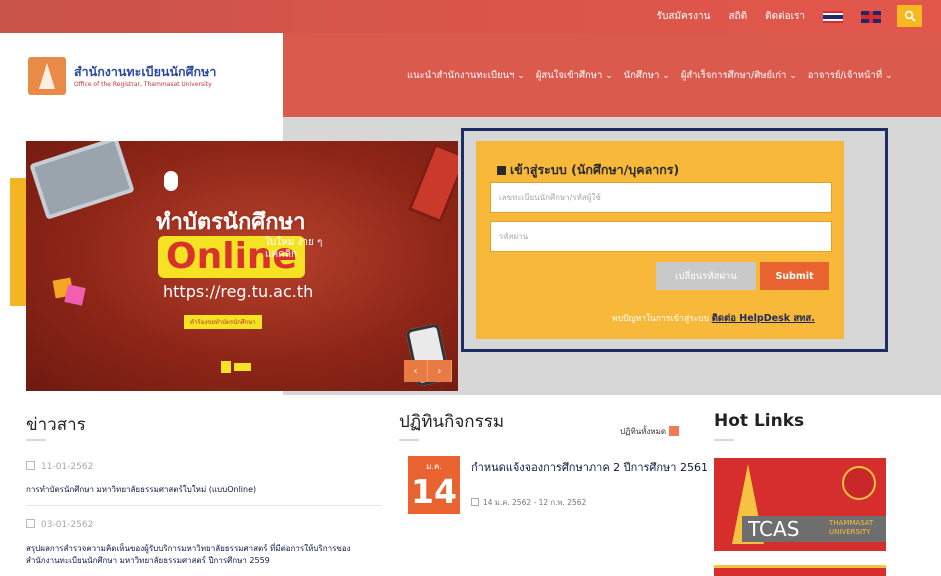 Image resolution: width=941 pixels, height=576 pixels. What do you see at coordinates (47, 76) in the screenshot?
I see `registrar-logo-icon` at bounding box center [47, 76].